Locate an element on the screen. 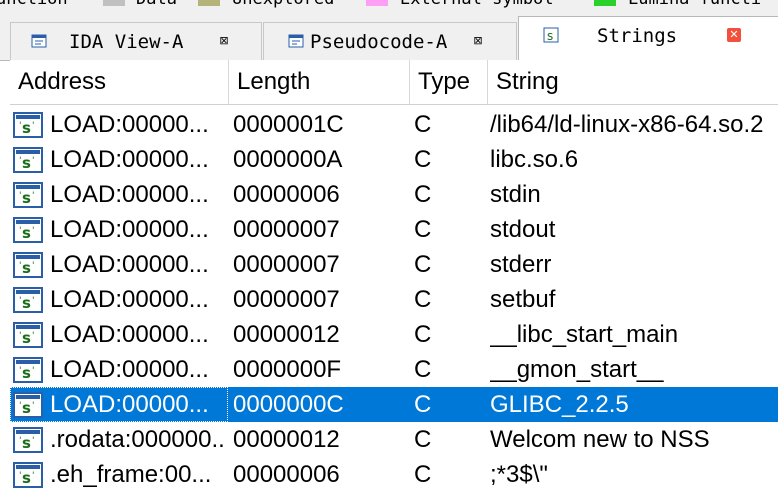 The height and width of the screenshot is (497, 778). legend-swatch-external is located at coordinates (377, 3).